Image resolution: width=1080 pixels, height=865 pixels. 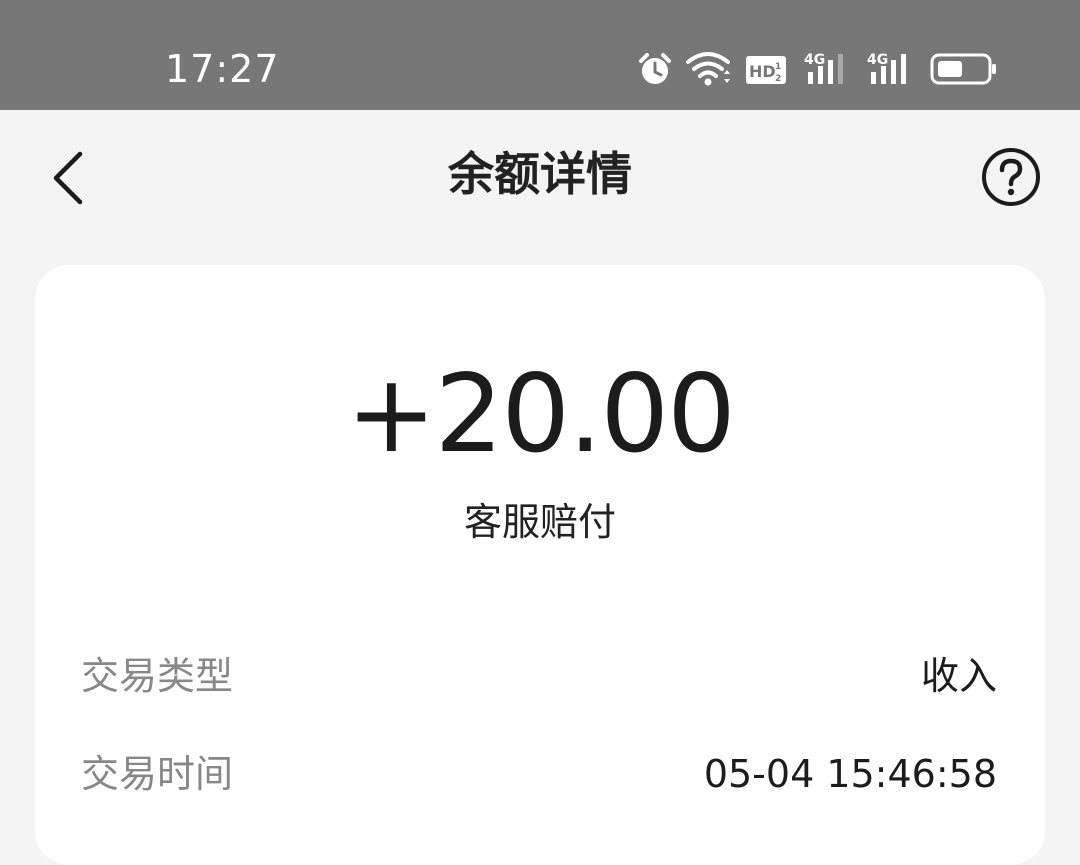 I want to click on question-circle-icon, so click(x=1011, y=177).